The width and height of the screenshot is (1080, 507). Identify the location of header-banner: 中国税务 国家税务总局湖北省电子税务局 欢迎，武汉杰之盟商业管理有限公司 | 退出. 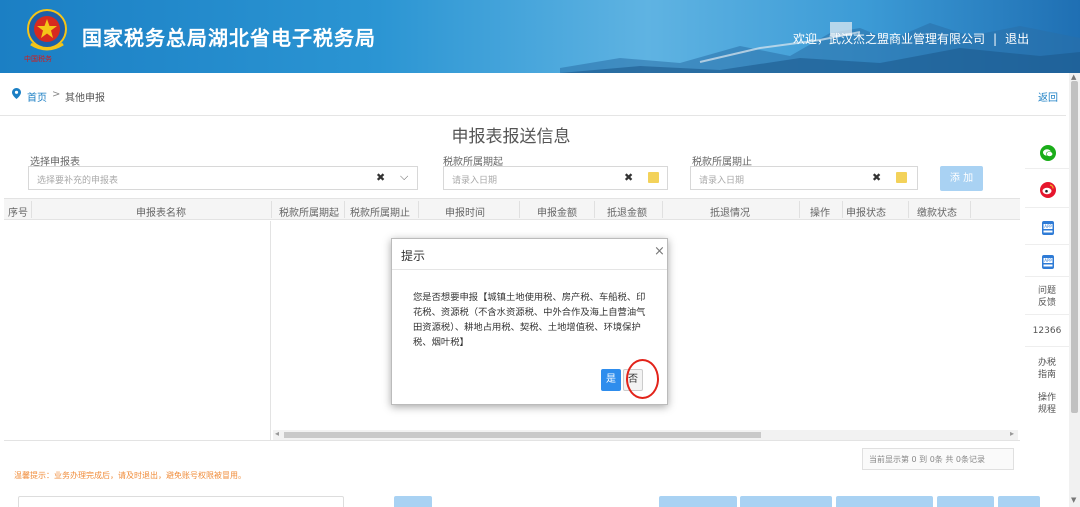
(540, 36).